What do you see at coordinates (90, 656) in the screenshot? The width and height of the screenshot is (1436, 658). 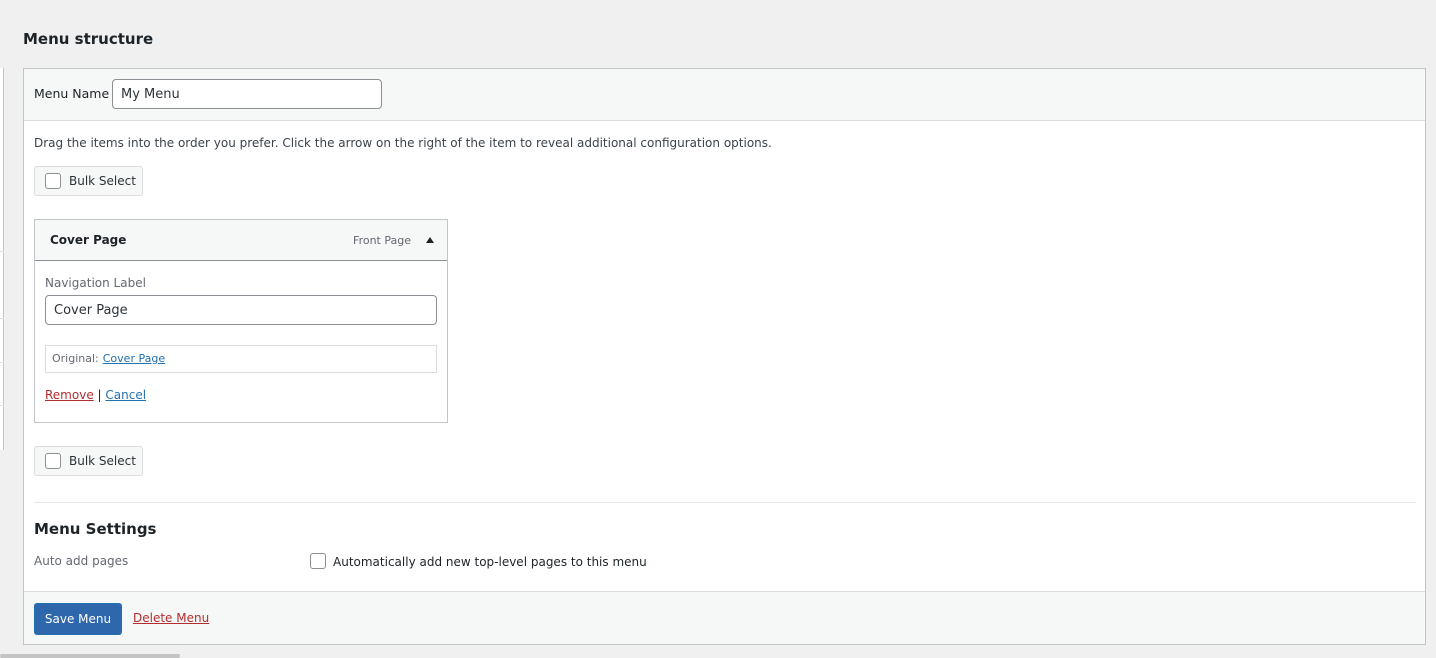 I see `horizontal-scrollbar-thumb` at bounding box center [90, 656].